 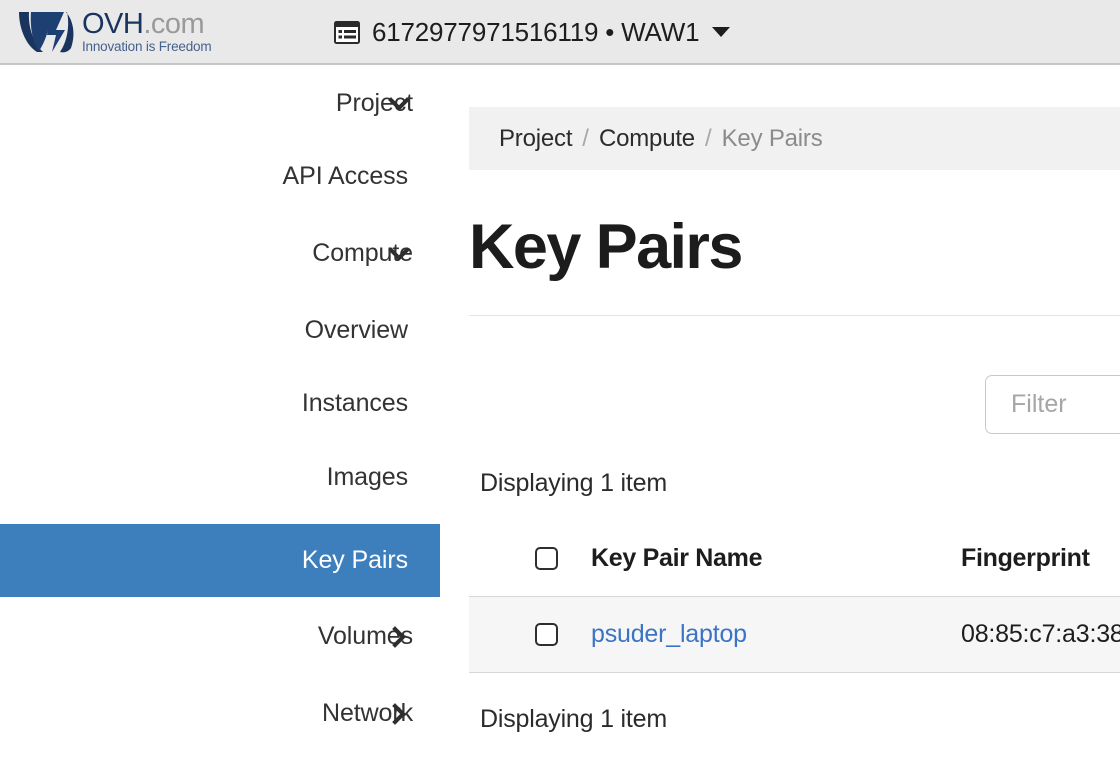 What do you see at coordinates (677, 558) in the screenshot?
I see `column-header-key-pair-name: Key Pair Name` at bounding box center [677, 558].